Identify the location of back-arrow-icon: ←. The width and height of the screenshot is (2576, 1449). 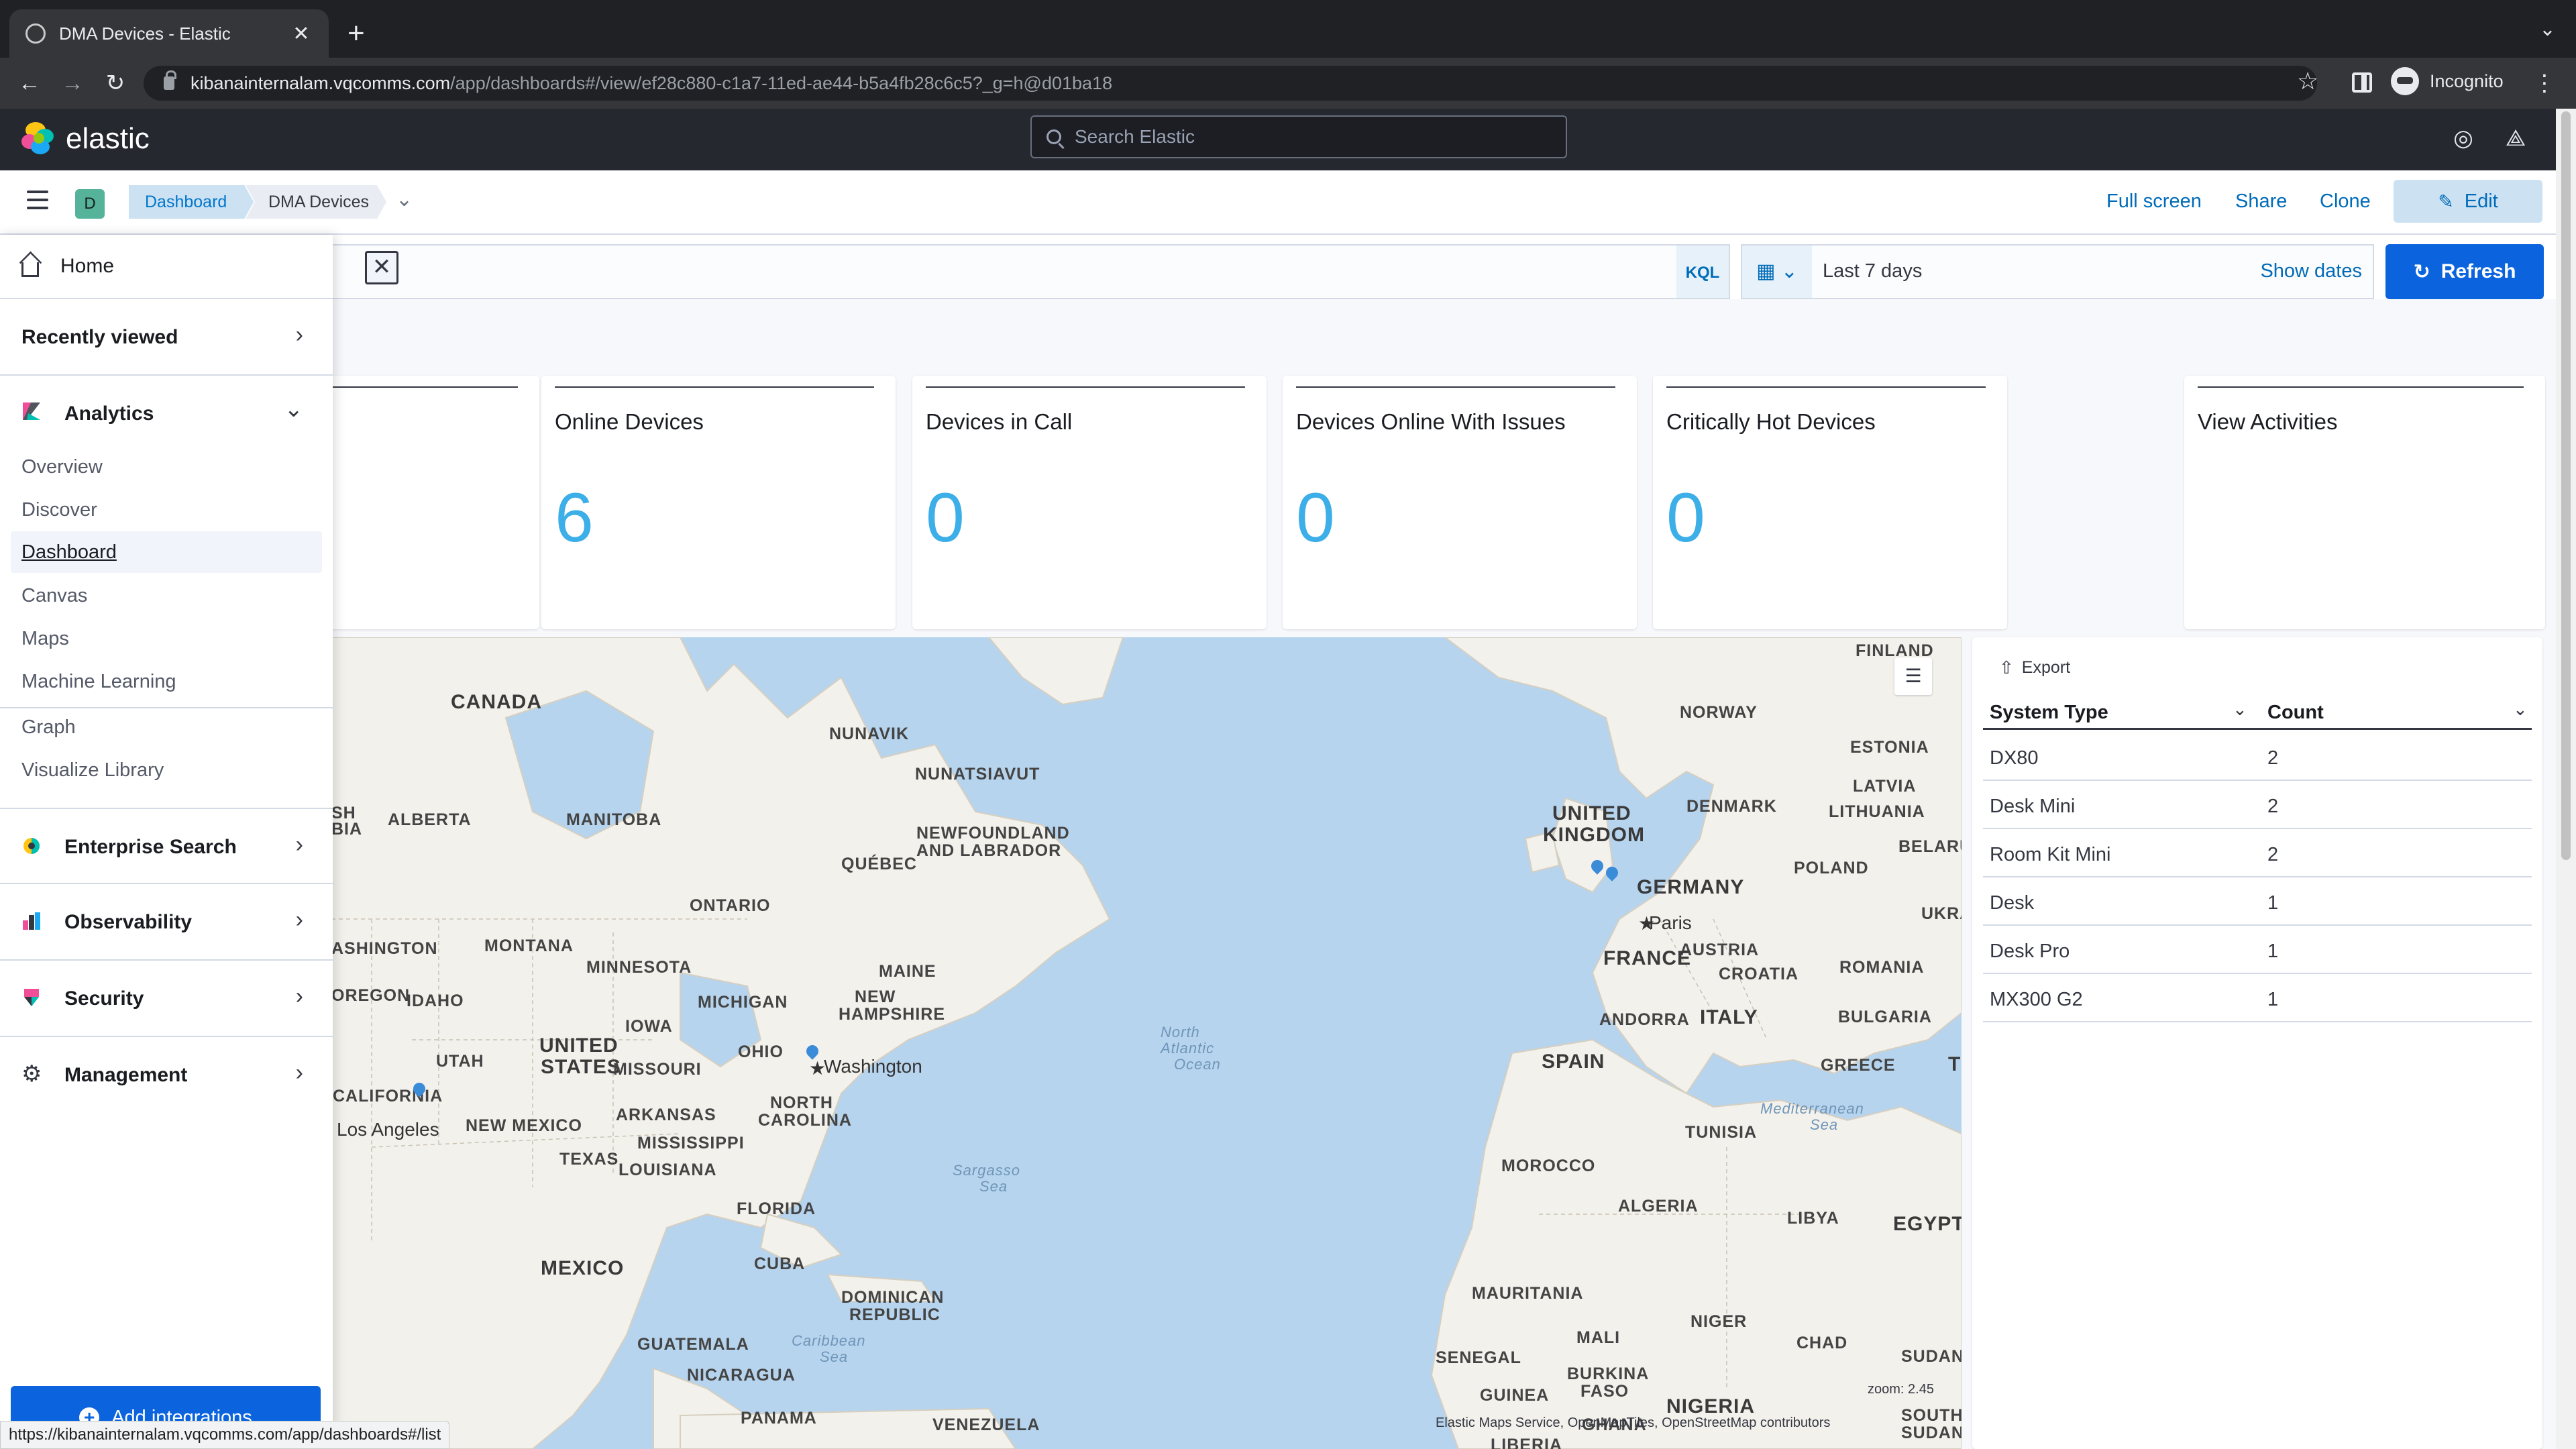
(29, 83).